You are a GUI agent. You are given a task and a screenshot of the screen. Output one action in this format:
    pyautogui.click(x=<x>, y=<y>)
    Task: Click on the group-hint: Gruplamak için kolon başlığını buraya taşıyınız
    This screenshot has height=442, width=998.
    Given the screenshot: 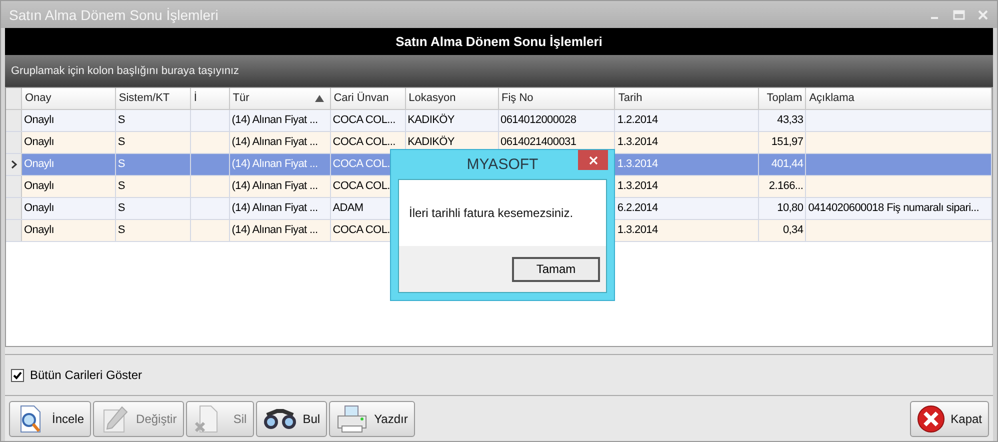 What is the action you would take?
    pyautogui.click(x=125, y=71)
    